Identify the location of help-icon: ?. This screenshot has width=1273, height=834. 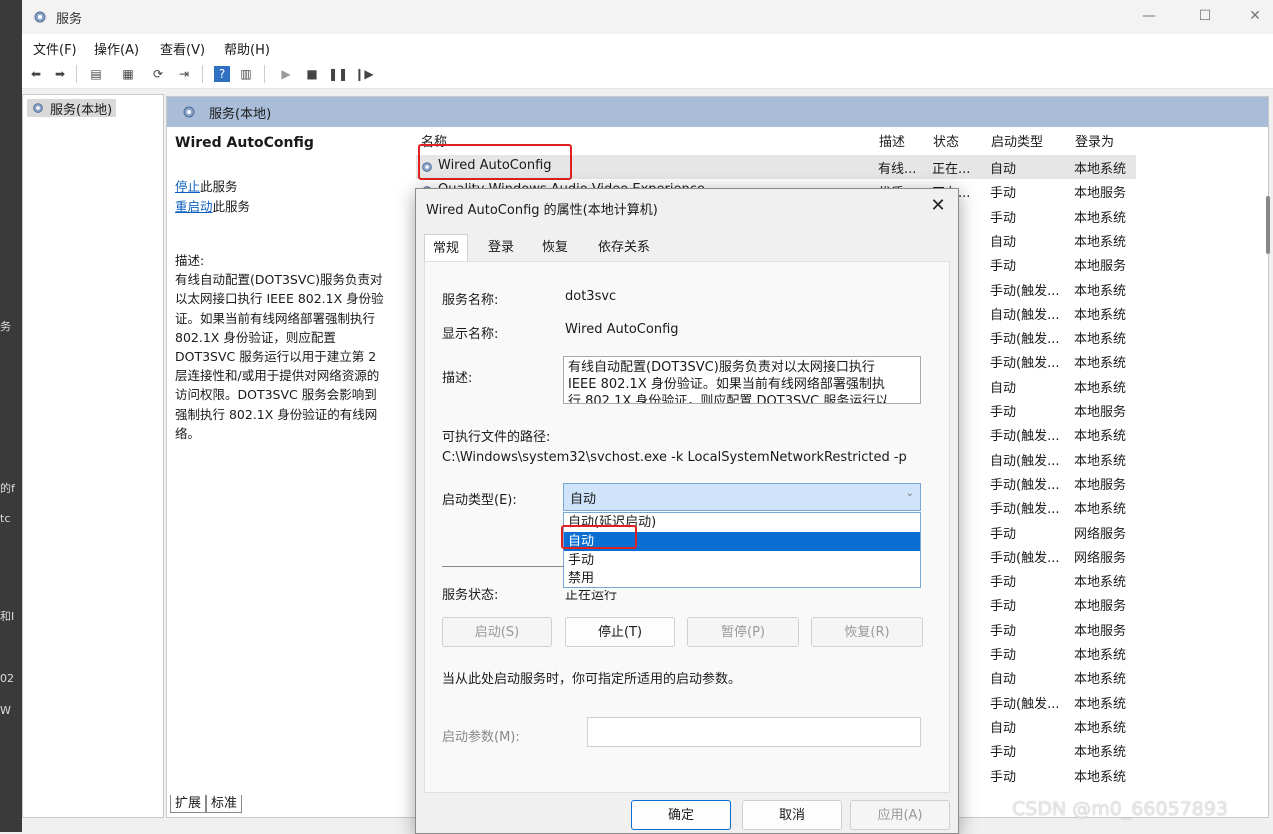
(222, 74).